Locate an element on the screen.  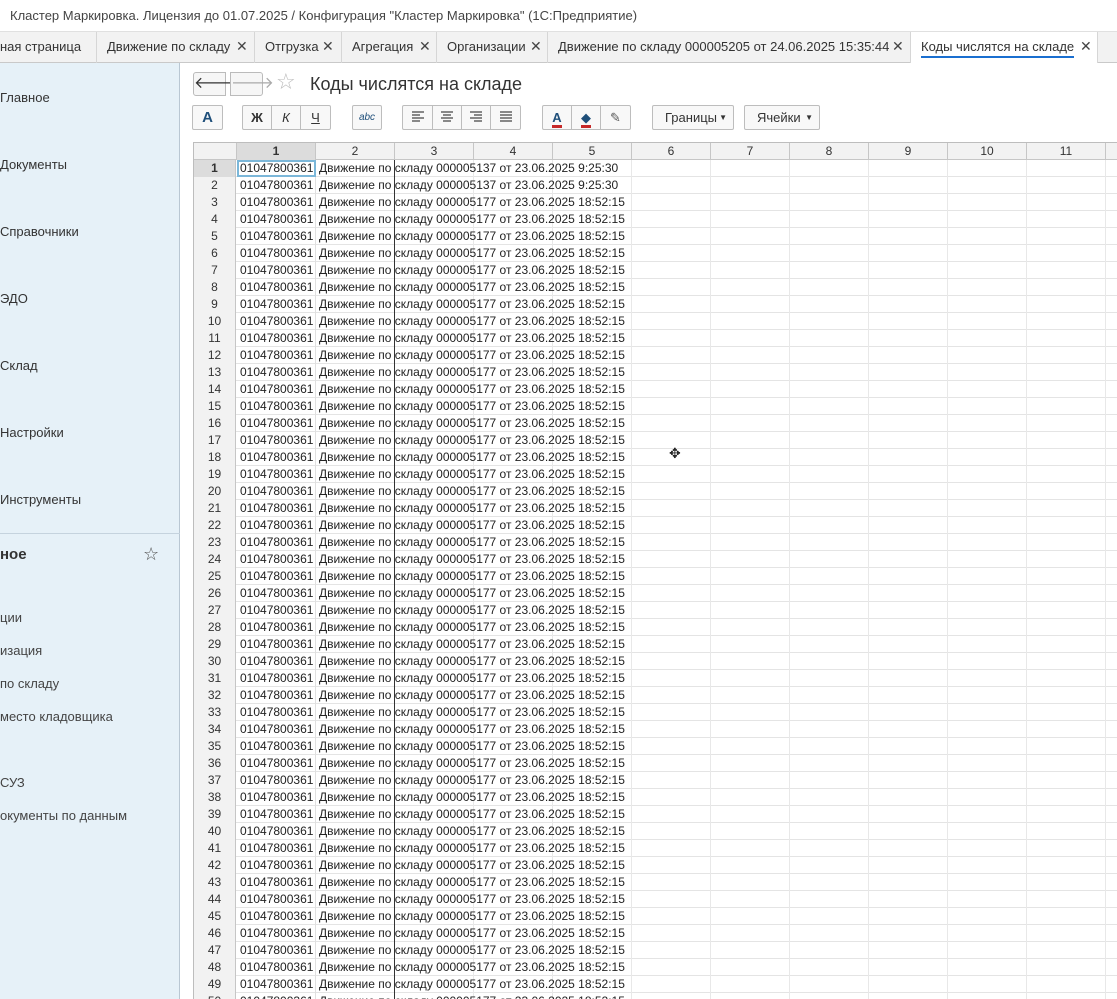
row-number: 11 is located at coordinates (215, 338).